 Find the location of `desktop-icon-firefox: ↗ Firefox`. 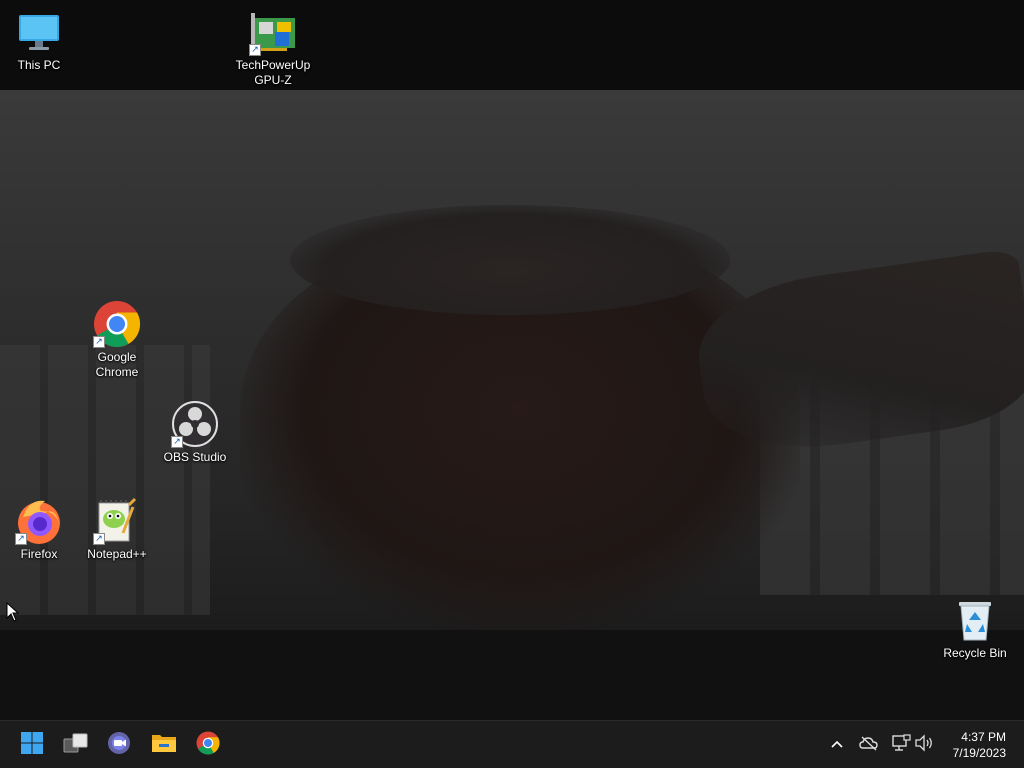

desktop-icon-firefox: ↗ Firefox is located at coordinates (39, 529).